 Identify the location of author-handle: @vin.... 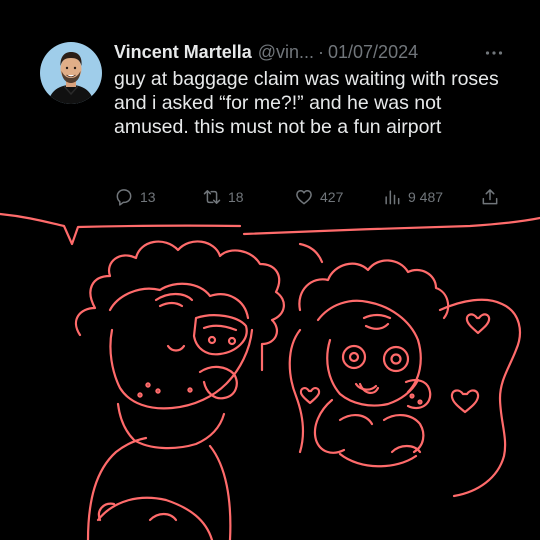
(286, 52).